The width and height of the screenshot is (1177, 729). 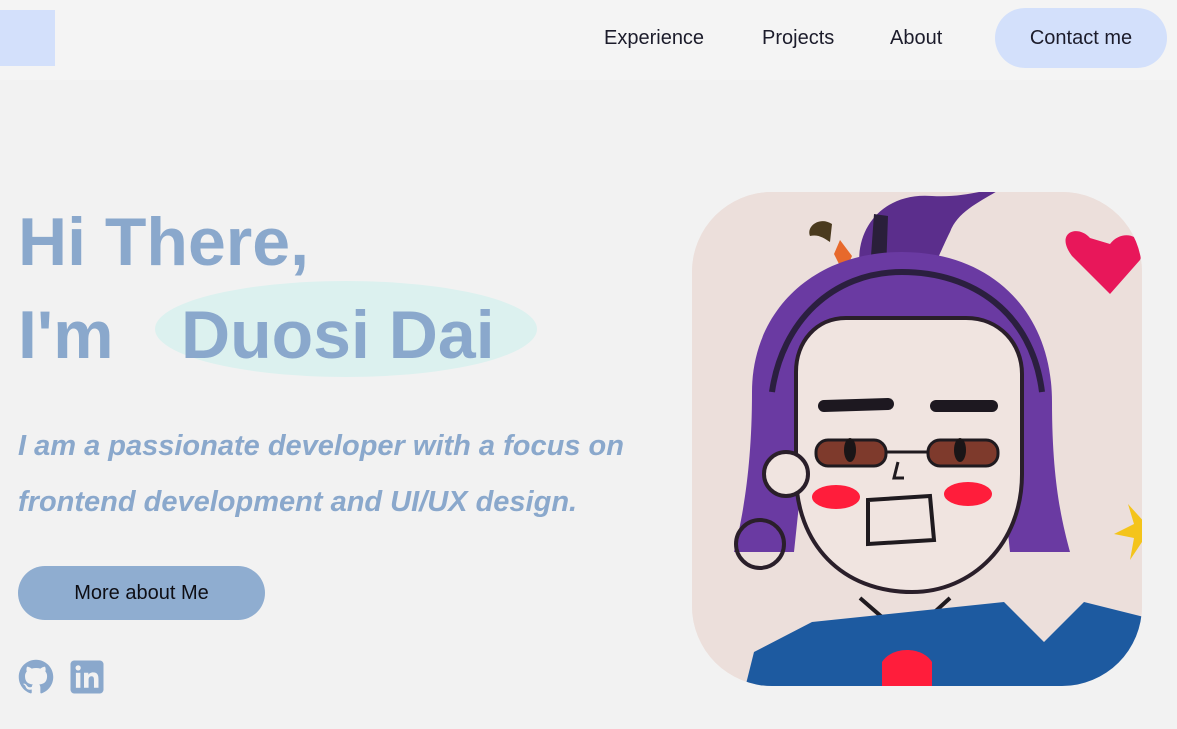 I want to click on linkedin-icon, so click(x=87, y=677).